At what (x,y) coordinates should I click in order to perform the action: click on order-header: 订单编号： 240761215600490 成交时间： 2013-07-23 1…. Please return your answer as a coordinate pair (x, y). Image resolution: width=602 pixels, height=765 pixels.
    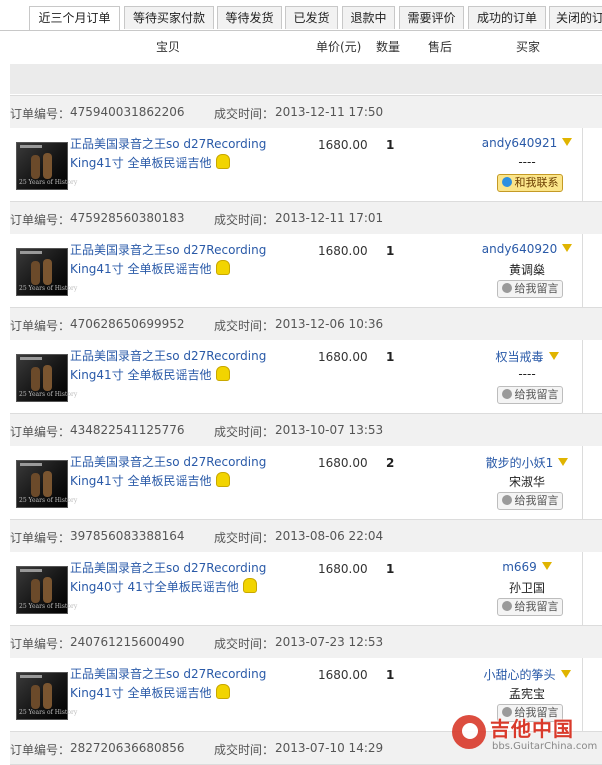
    Looking at the image, I should click on (306, 642).